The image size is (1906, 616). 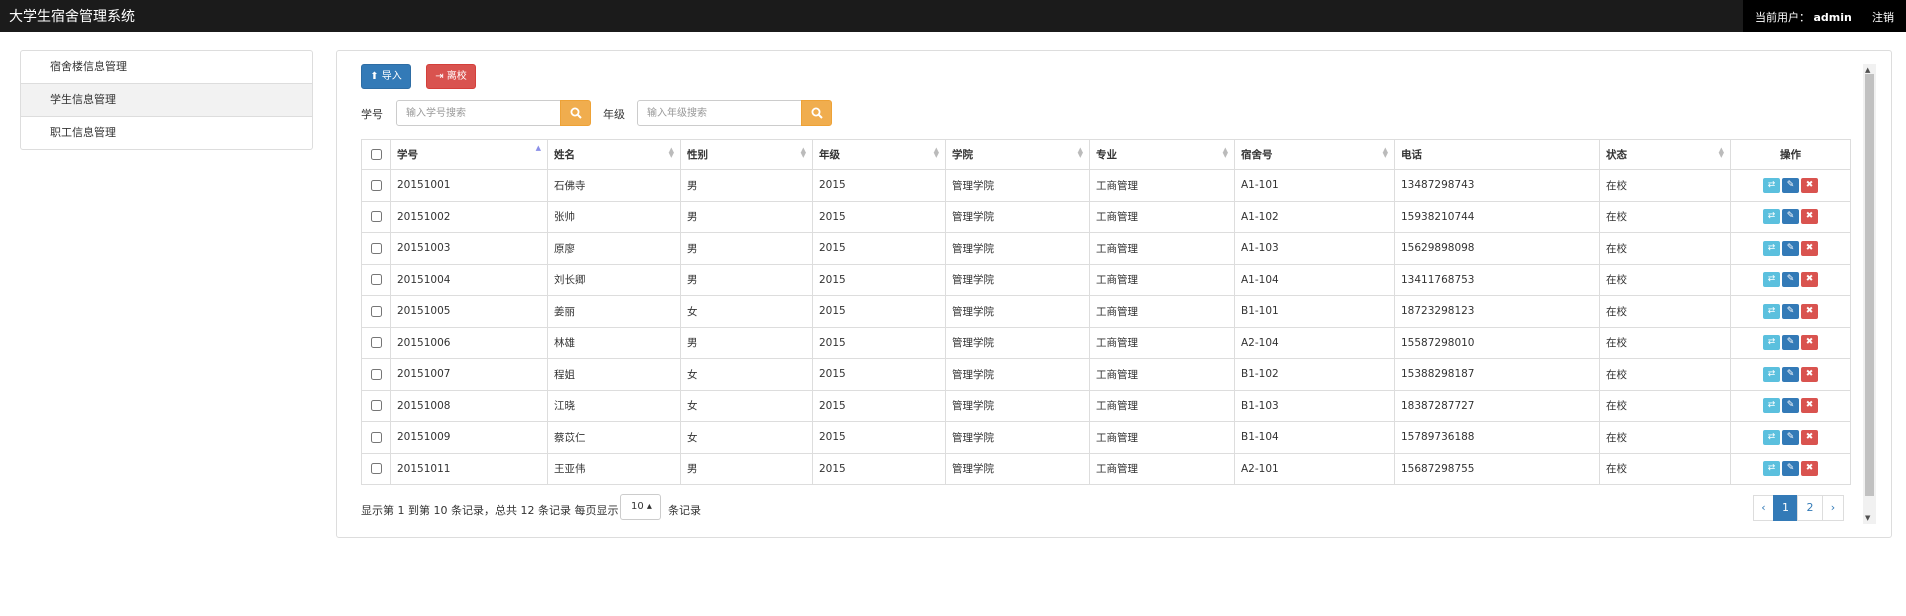 I want to click on cell-phone: 15388298187, so click(x=1497, y=374).